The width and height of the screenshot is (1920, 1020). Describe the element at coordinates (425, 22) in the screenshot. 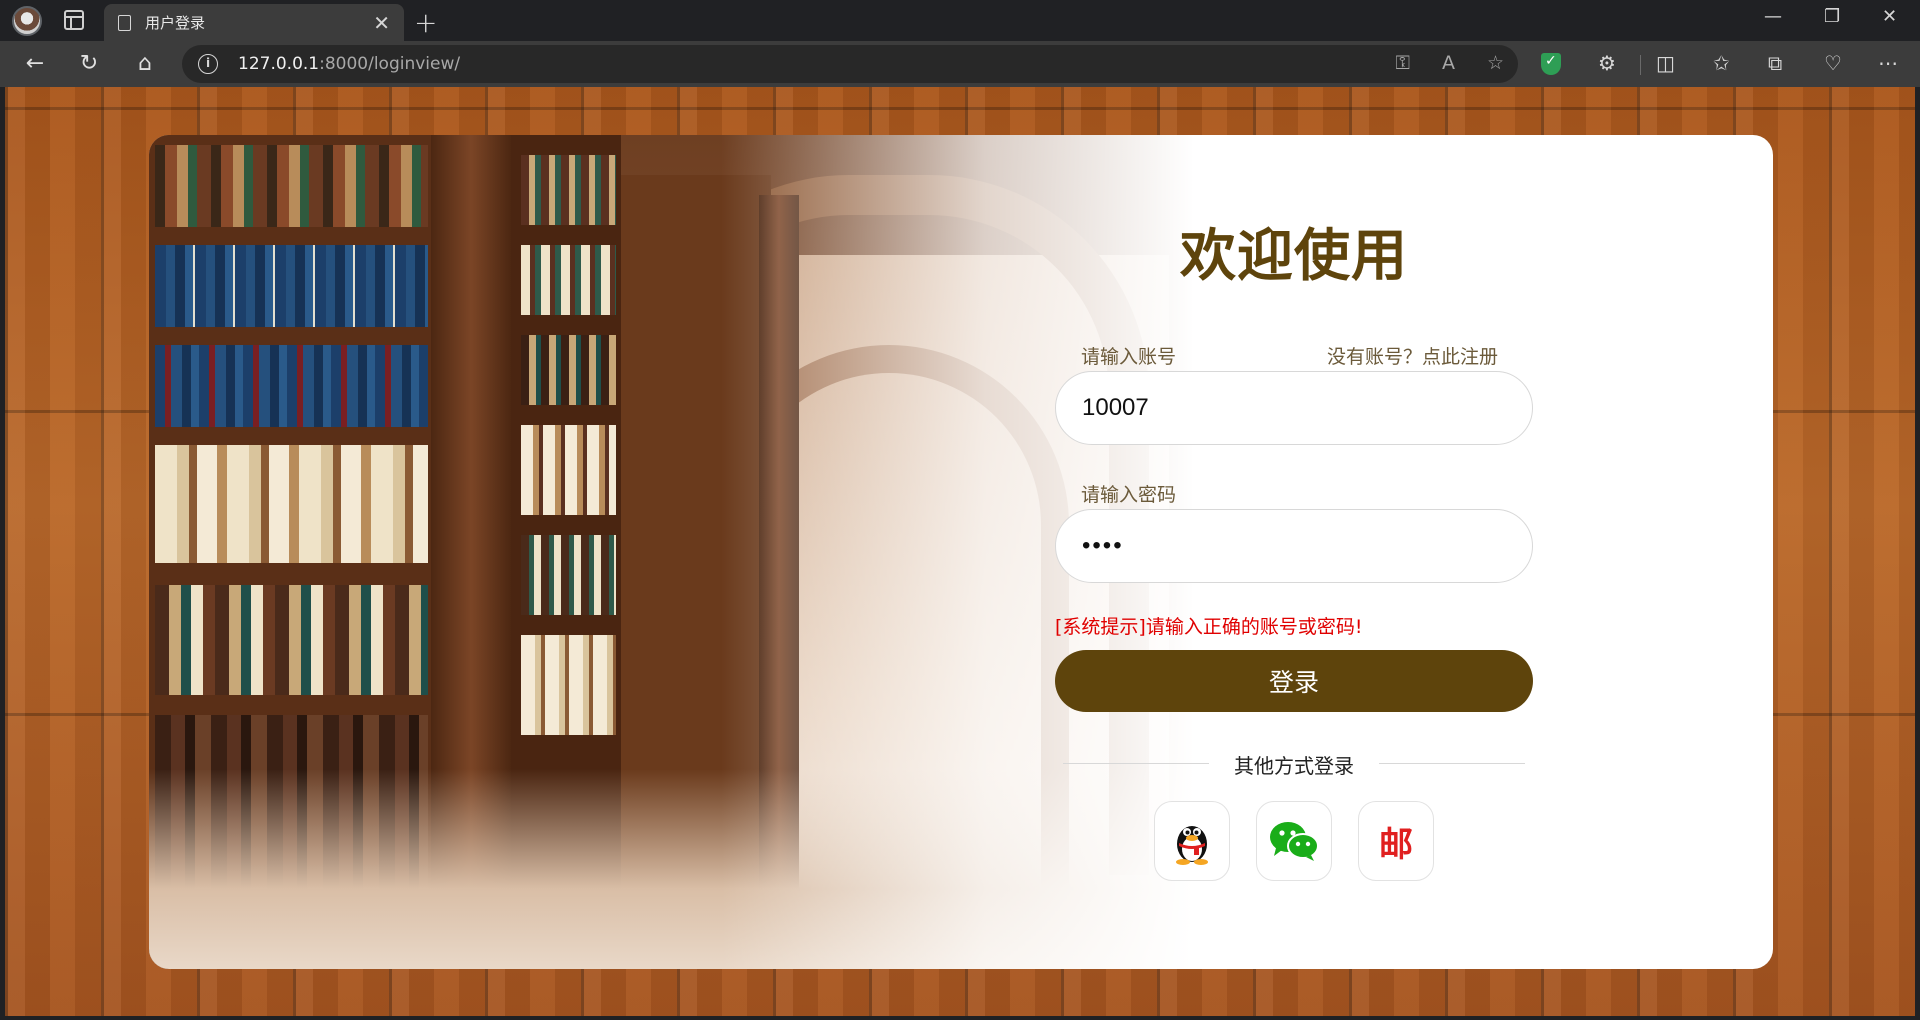

I see `new-tab-button: +` at that location.